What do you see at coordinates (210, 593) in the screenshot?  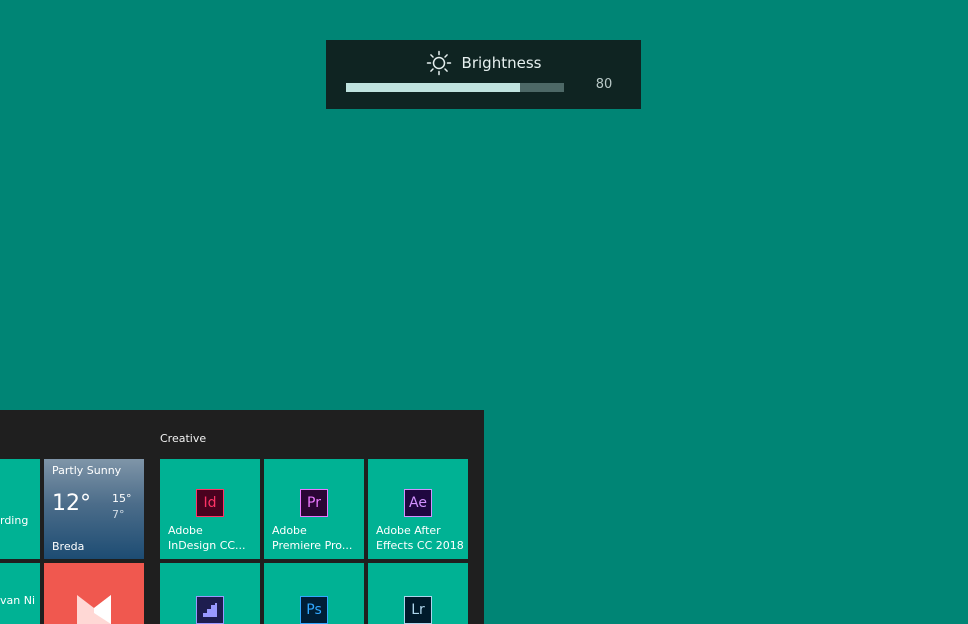 I see `app-tile-media-encoder` at bounding box center [210, 593].